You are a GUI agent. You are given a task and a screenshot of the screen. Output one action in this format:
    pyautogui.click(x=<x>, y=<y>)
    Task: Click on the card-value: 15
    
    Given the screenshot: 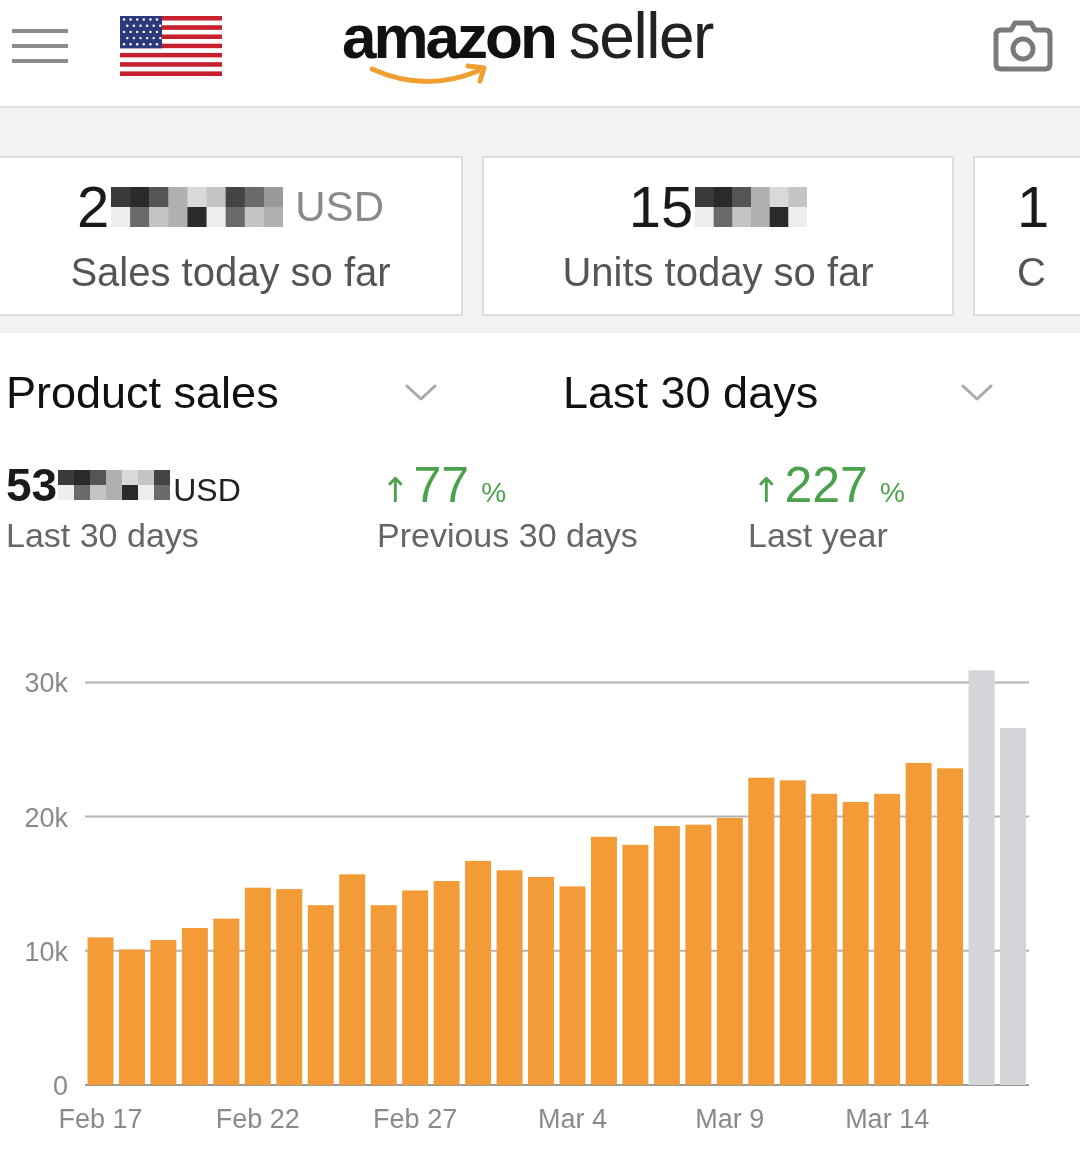 What is the action you would take?
    pyautogui.click(x=661, y=207)
    